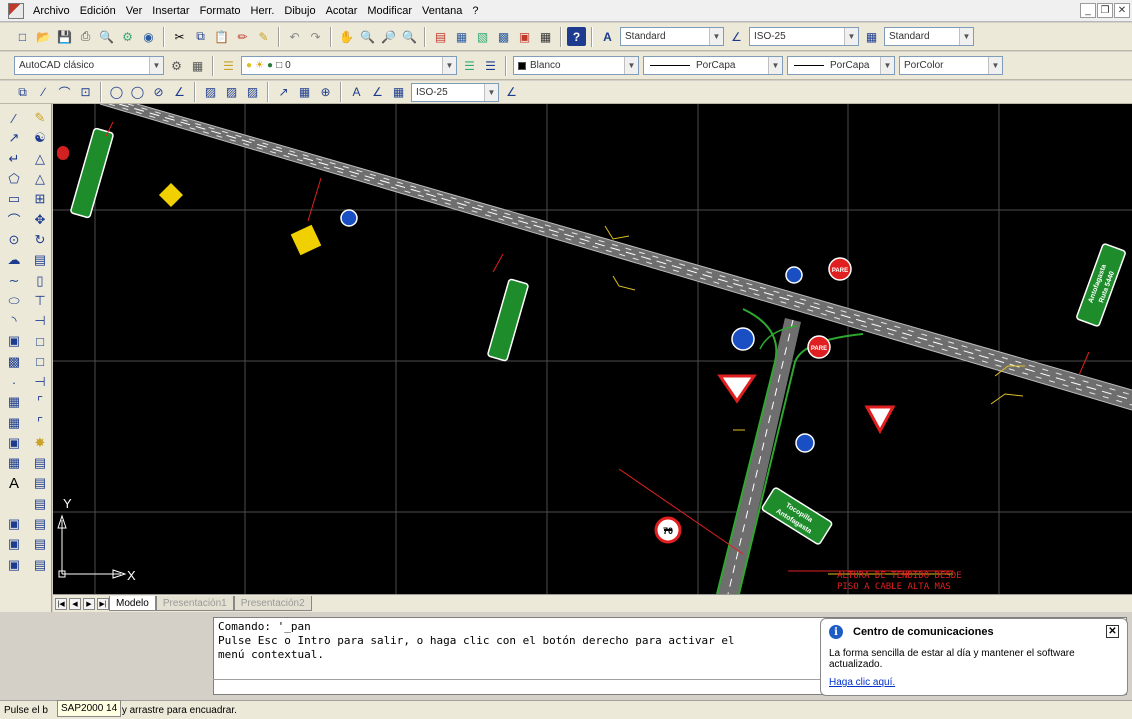 This screenshot has height=719, width=1132. Describe the element at coordinates (85, 92) in the screenshot. I see `ordinate-dim-icon: ⊡` at that location.